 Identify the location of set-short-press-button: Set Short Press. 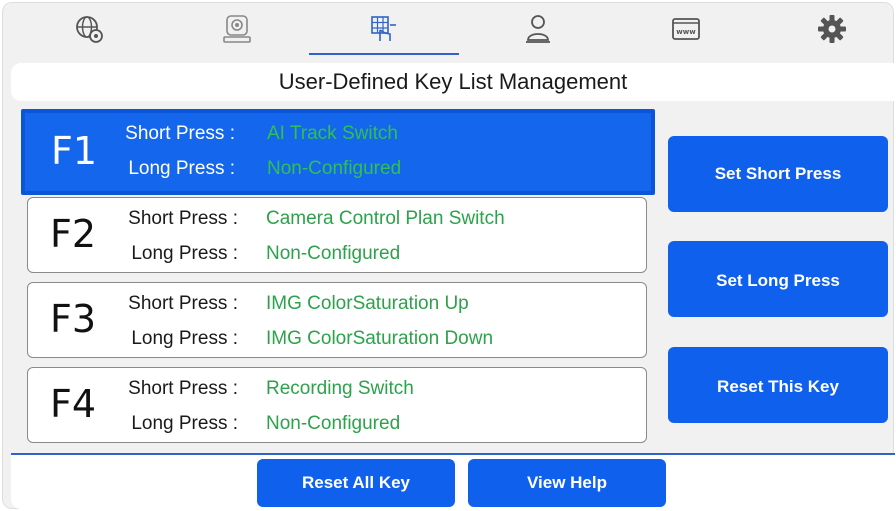
(778, 174).